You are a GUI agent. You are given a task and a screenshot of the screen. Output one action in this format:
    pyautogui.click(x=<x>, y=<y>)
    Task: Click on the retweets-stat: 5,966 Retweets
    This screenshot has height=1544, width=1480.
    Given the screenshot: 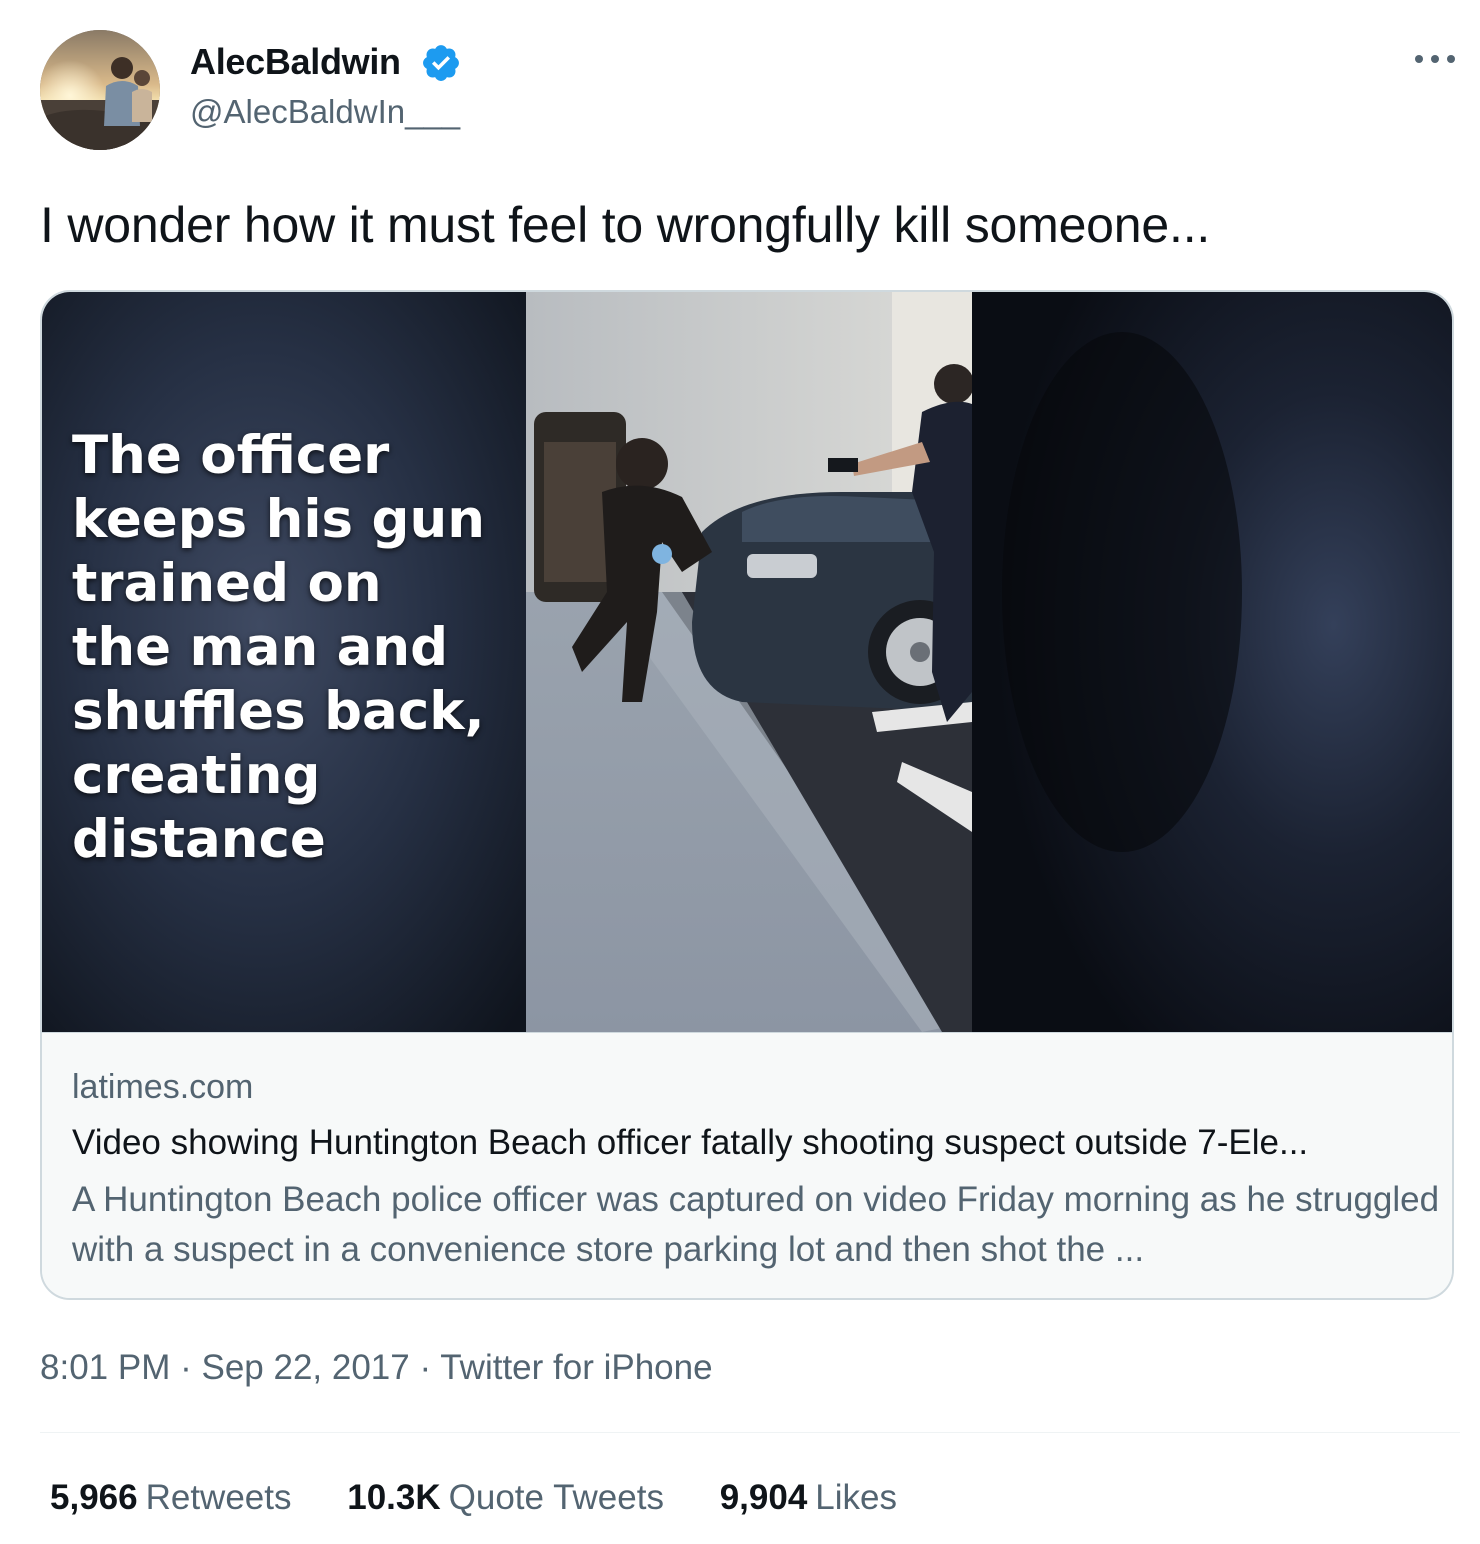 What is the action you would take?
    pyautogui.click(x=171, y=1498)
    